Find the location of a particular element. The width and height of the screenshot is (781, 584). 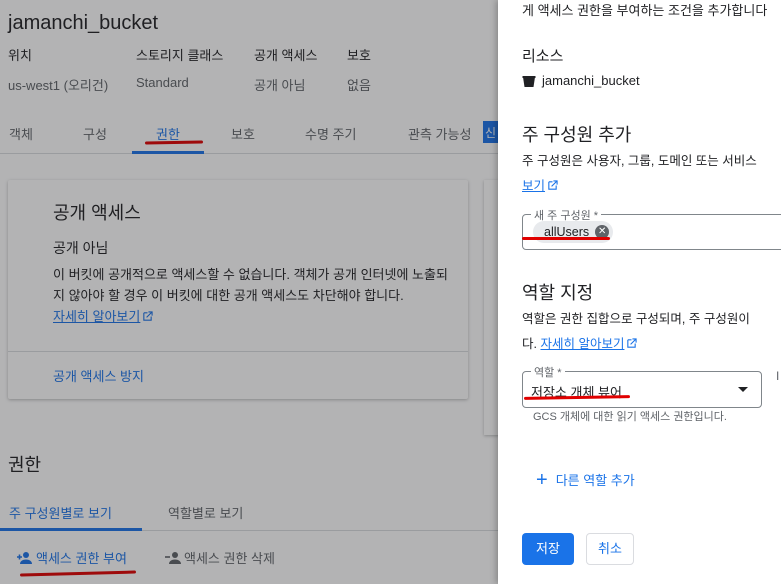

roles-learn-more-label: 자세히 알아보기 is located at coordinates (582, 344).